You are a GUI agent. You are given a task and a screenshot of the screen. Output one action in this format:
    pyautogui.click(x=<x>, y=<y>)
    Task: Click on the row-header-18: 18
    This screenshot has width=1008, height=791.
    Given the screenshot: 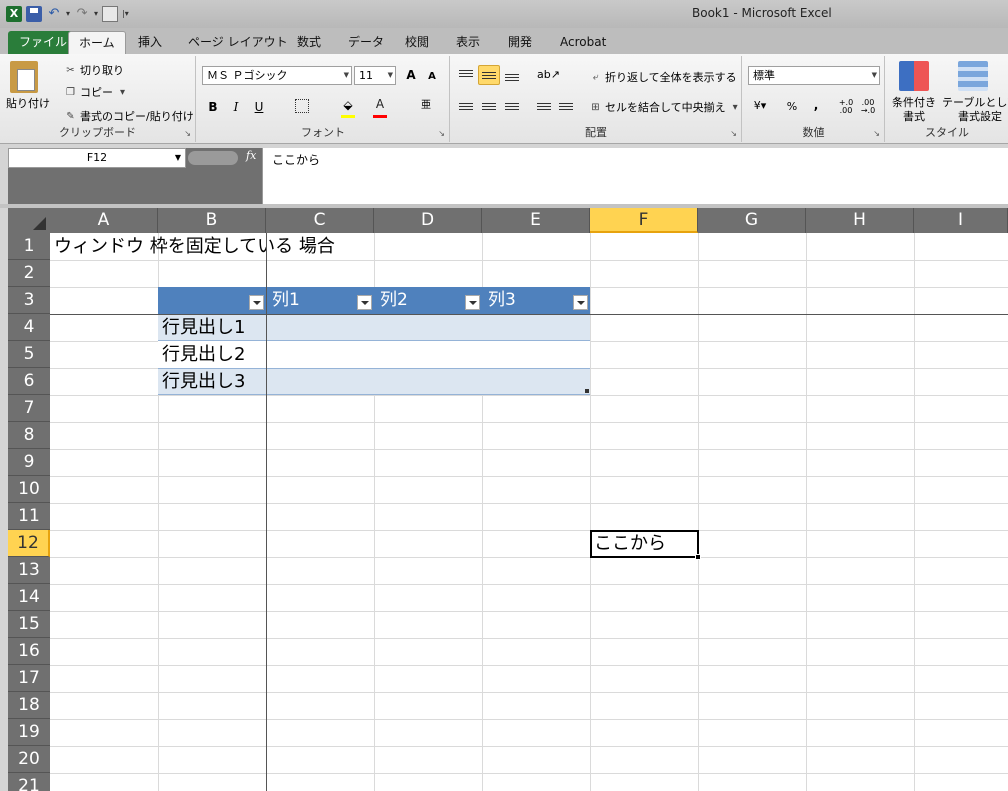 What is the action you would take?
    pyautogui.click(x=29, y=705)
    